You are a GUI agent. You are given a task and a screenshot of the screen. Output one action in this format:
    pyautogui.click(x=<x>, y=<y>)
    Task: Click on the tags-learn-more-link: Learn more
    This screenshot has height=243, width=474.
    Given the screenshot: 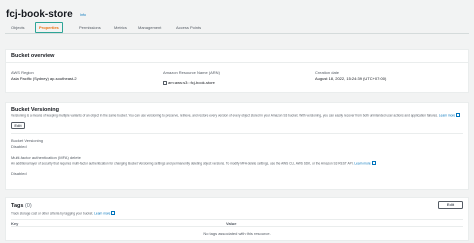 What is the action you would take?
    pyautogui.click(x=102, y=214)
    